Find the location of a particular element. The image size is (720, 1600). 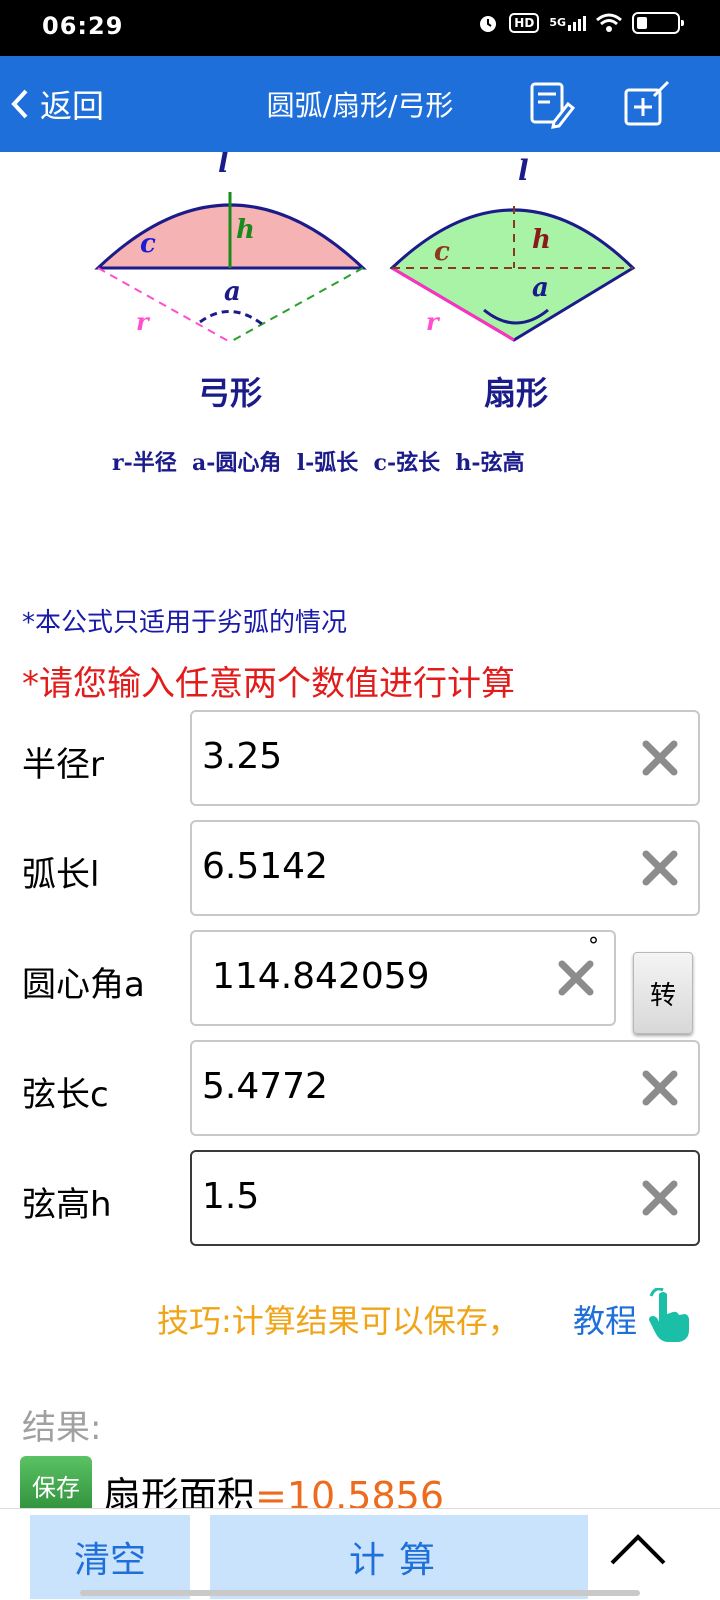

radius-value: 3.25 is located at coordinates (242, 756).